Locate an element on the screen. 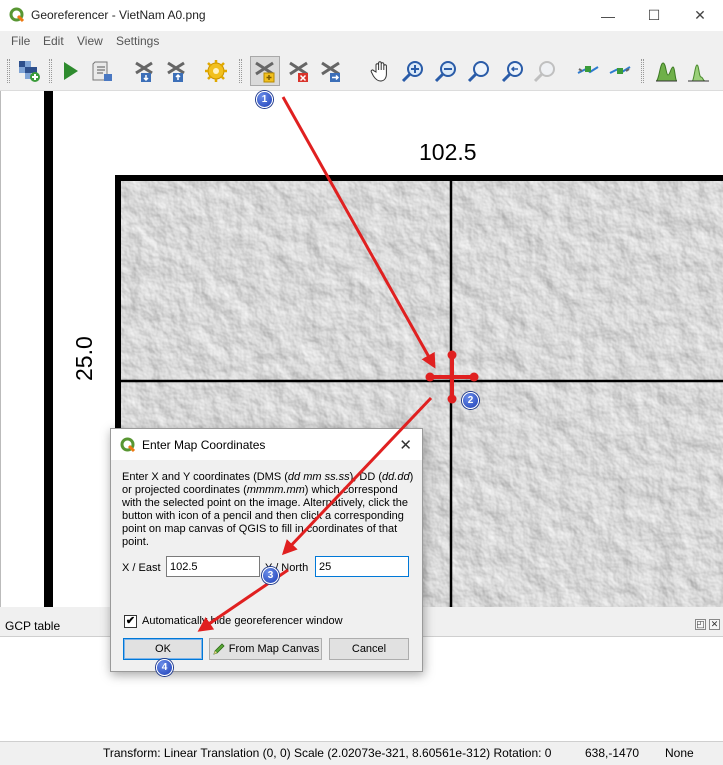 Image resolution: width=723 pixels, height=765 pixels. delete-point-button is located at coordinates (299, 71).